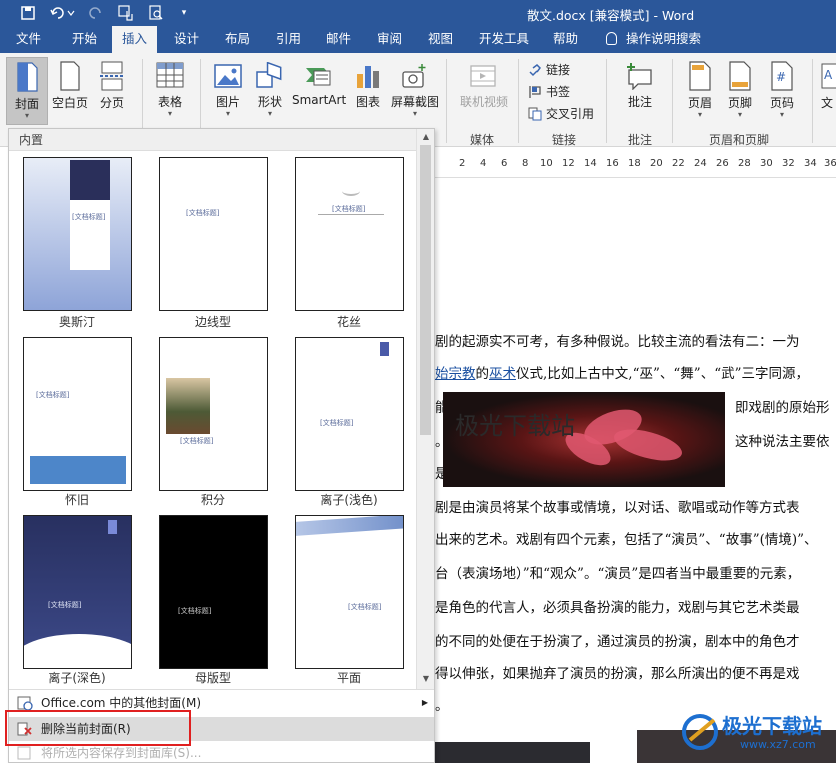  Describe the element at coordinates (440, 39) in the screenshot. I see `tab-view: 视图` at that location.